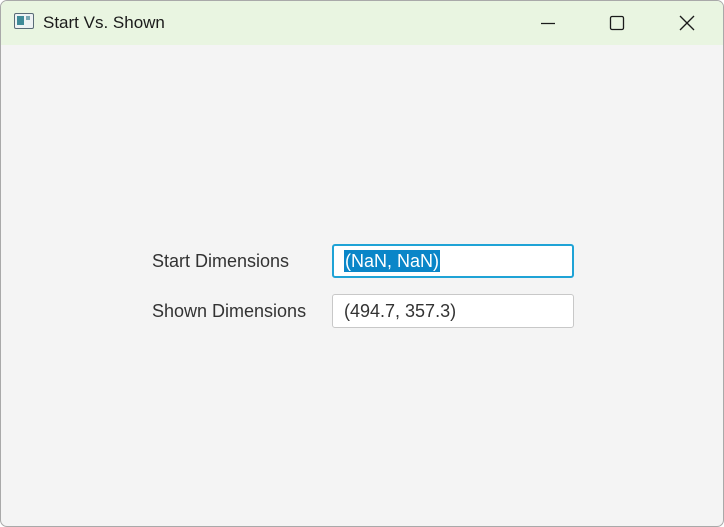  I want to click on maximize-icon, so click(617, 23).